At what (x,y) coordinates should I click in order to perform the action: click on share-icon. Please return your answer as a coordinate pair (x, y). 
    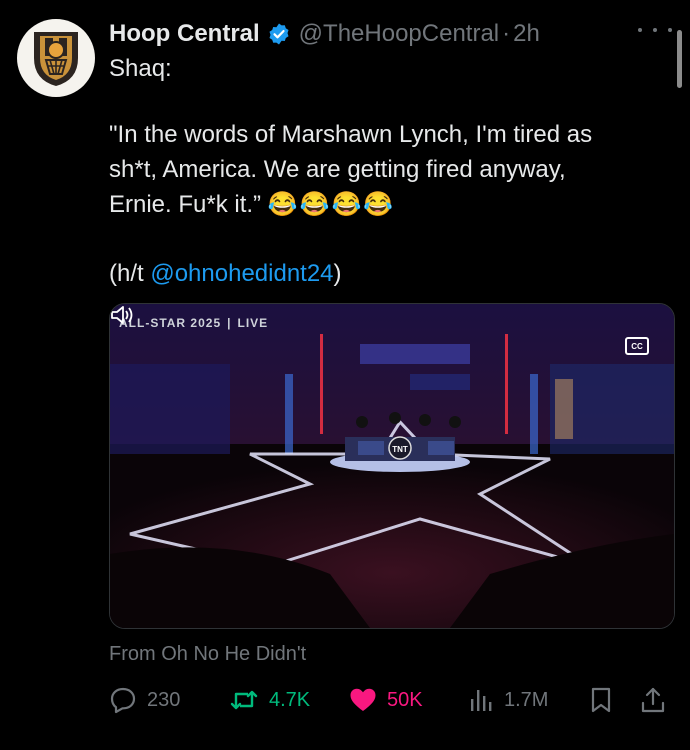
    Looking at the image, I should click on (653, 700).